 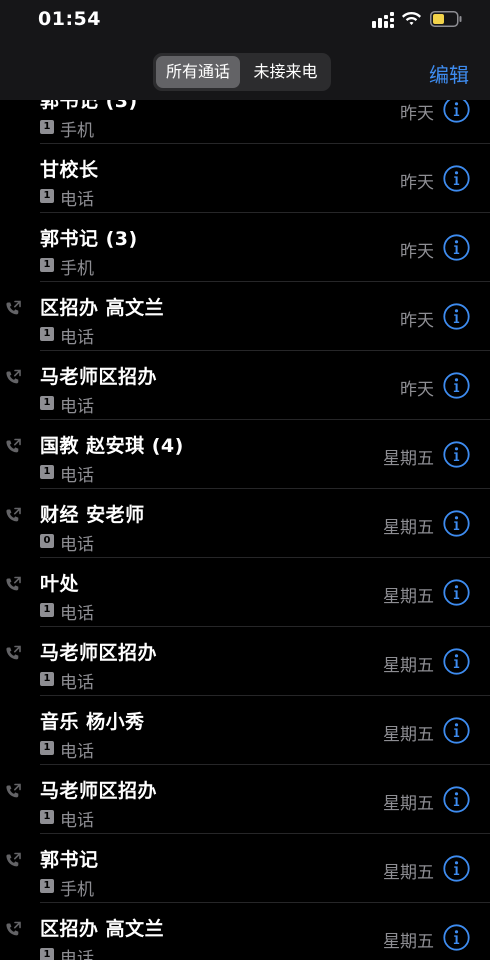 I want to click on call-row: 甘校长 1 电话 昨天, so click(x=245, y=178).